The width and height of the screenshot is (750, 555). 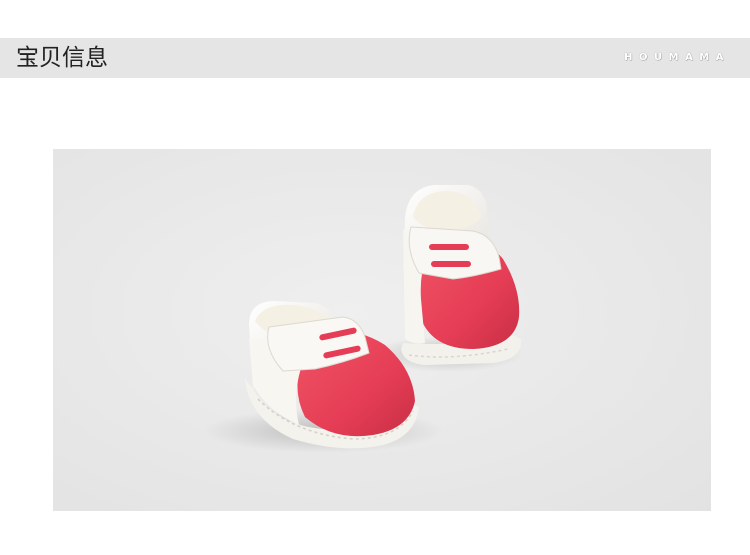 I want to click on section-header-bar: 宝贝信息 HOUMAMA, so click(x=375, y=58).